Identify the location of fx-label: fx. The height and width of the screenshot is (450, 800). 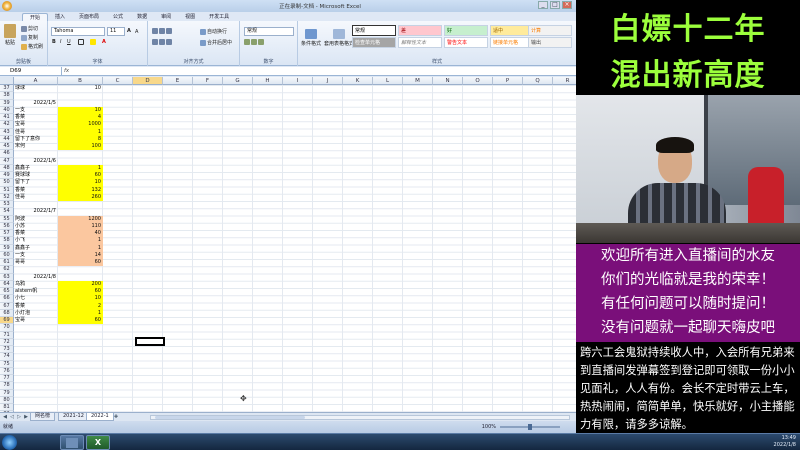
(71, 71).